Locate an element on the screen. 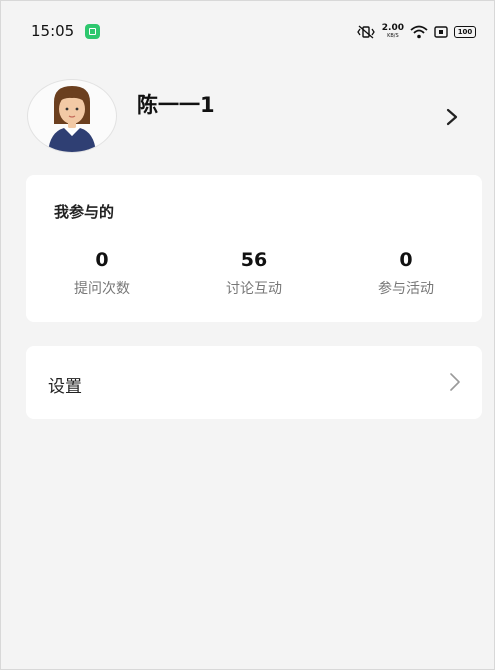 This screenshot has width=495, height=670. app-badge-icon is located at coordinates (92, 31).